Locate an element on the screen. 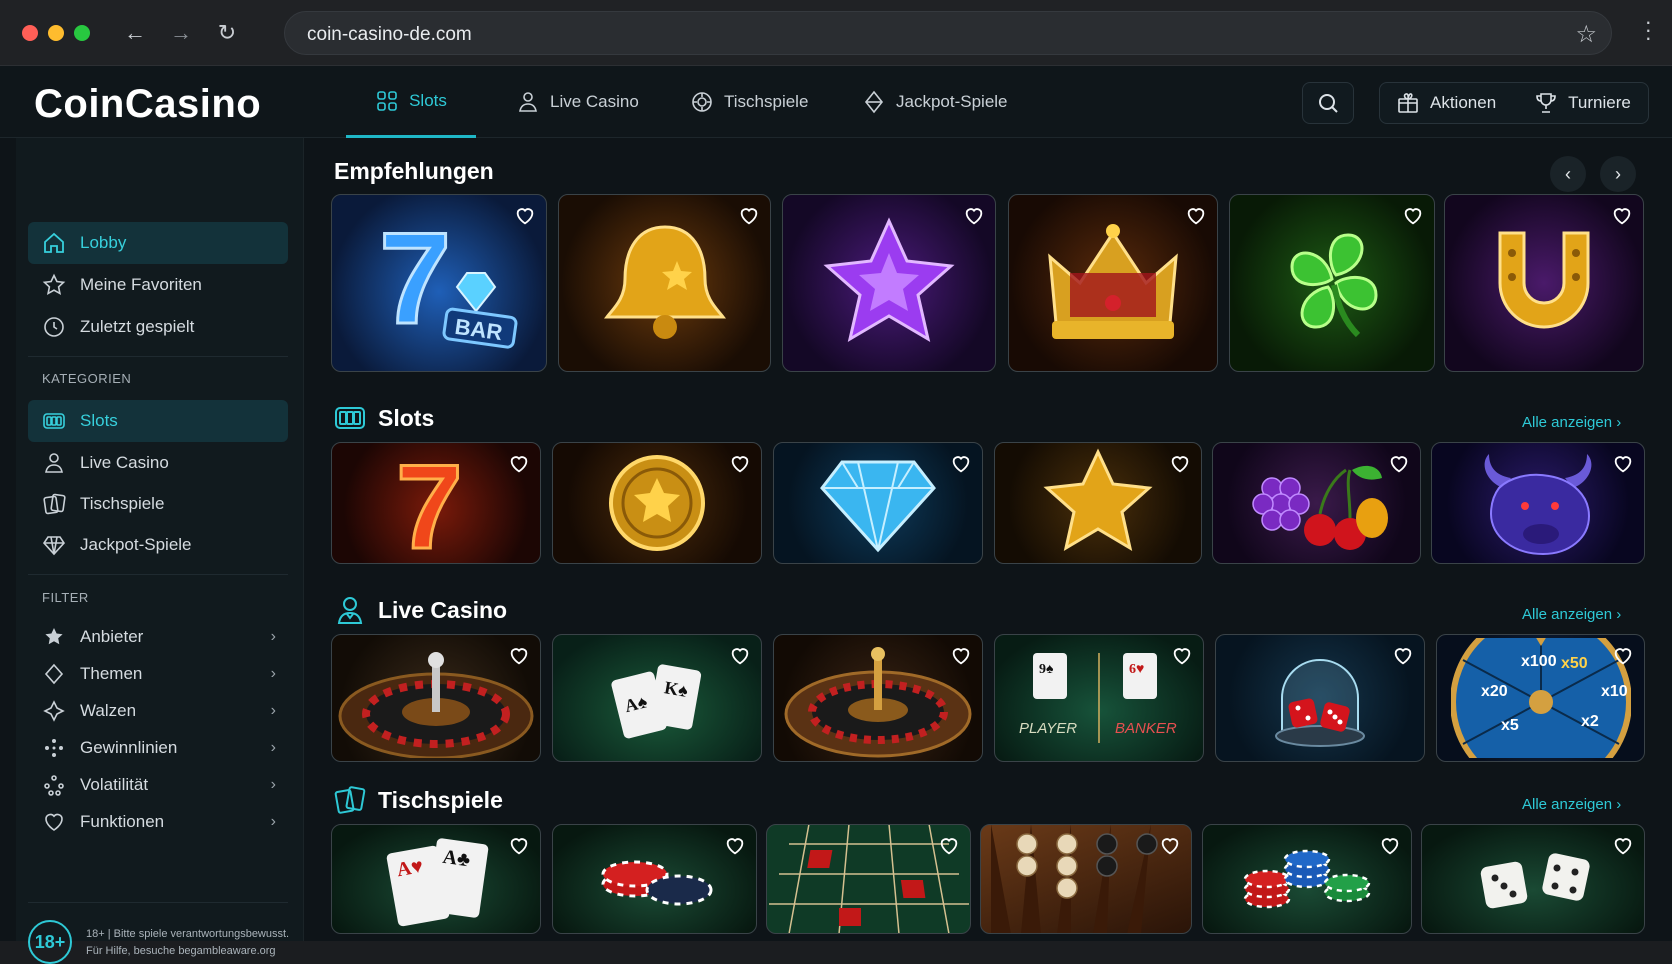 This screenshot has height=964, width=1672. search-button is located at coordinates (1328, 103).